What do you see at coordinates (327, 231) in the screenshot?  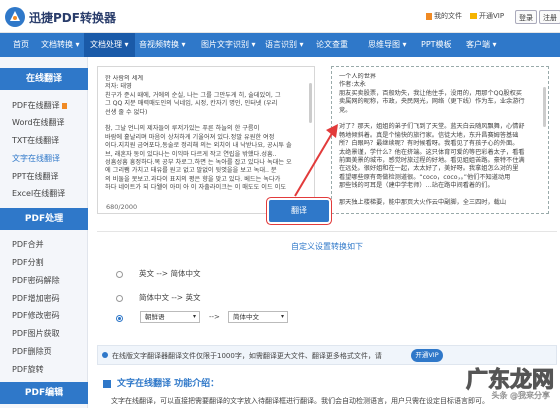 I see `divider` at bounding box center [327, 231].